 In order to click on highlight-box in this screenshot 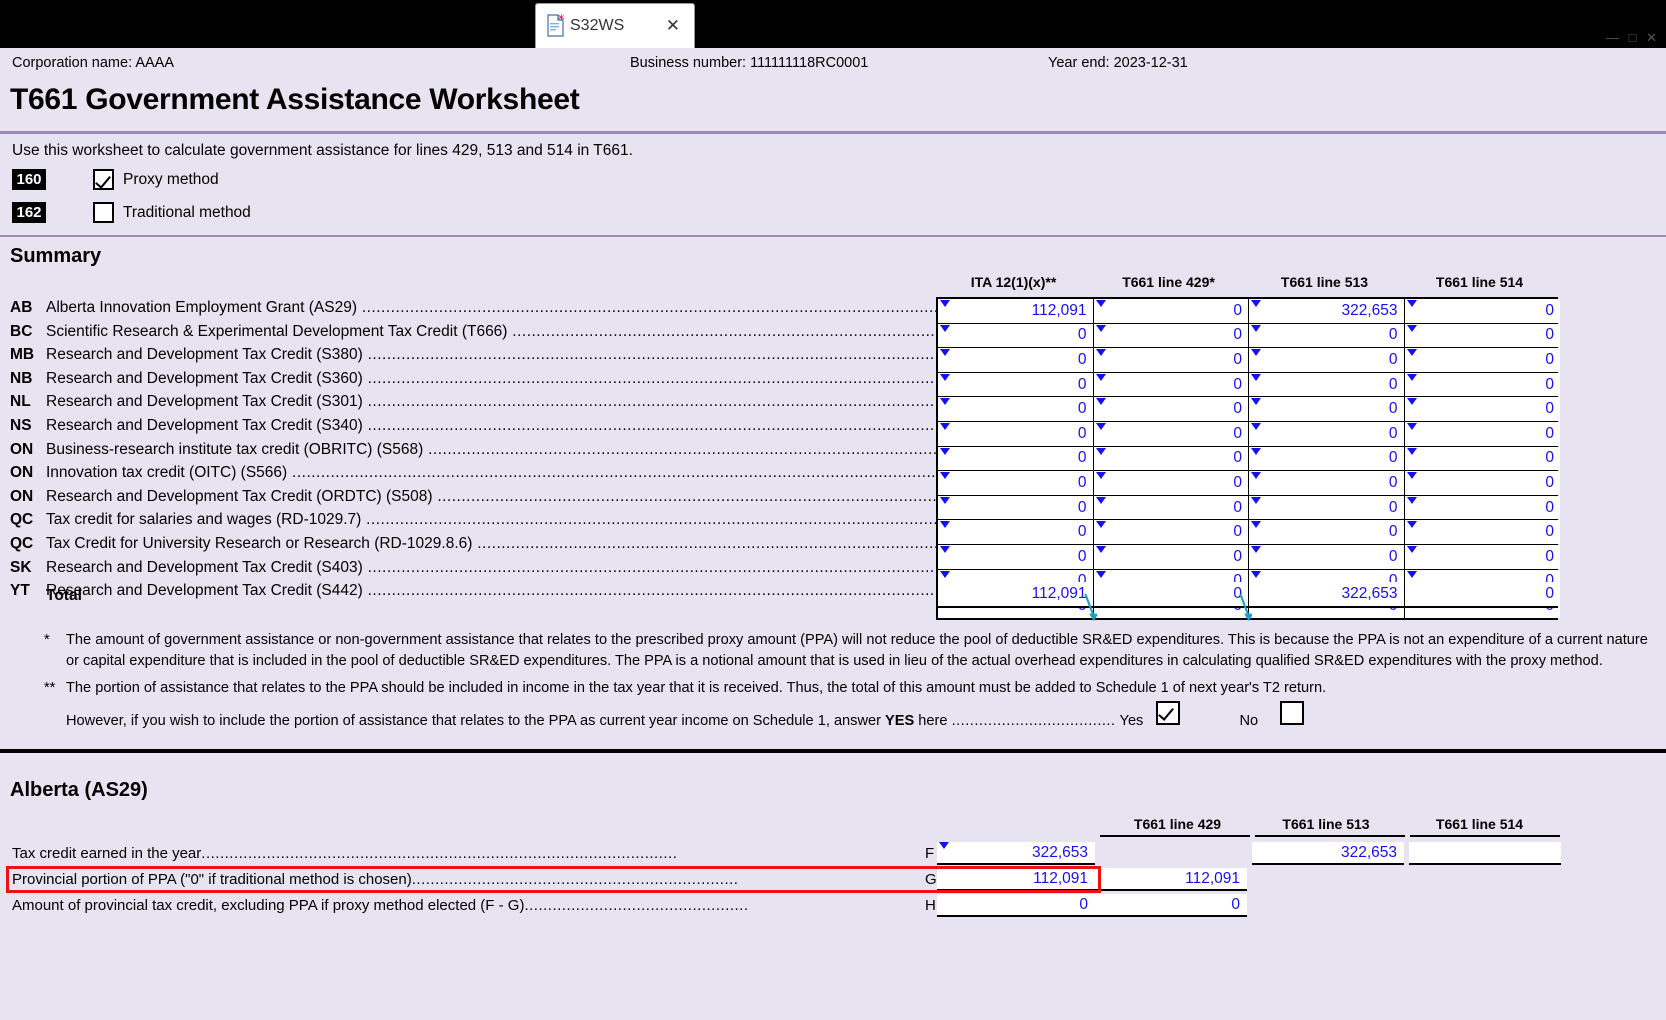, I will do `click(553, 879)`.